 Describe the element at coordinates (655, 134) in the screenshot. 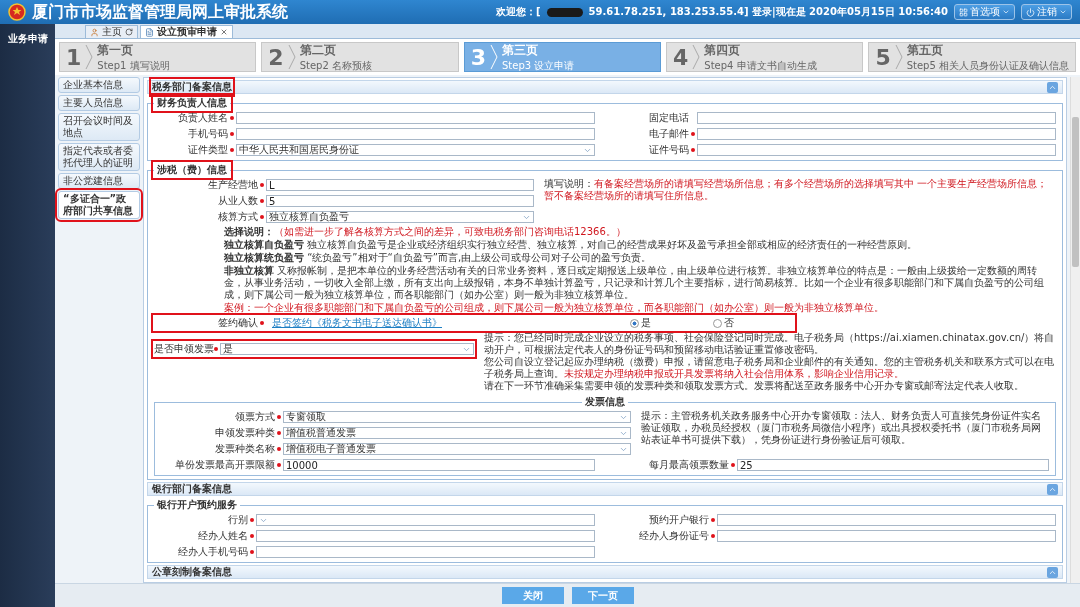

I see `field-label: 电子邮件` at that location.